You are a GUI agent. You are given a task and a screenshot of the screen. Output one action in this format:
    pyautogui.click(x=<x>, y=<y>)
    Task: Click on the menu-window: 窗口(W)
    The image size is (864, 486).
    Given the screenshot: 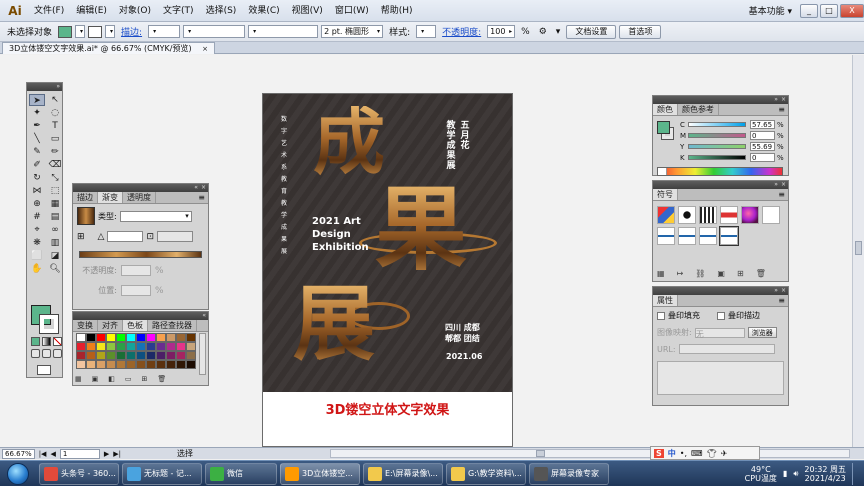 What is the action you would take?
    pyautogui.click(x=352, y=11)
    